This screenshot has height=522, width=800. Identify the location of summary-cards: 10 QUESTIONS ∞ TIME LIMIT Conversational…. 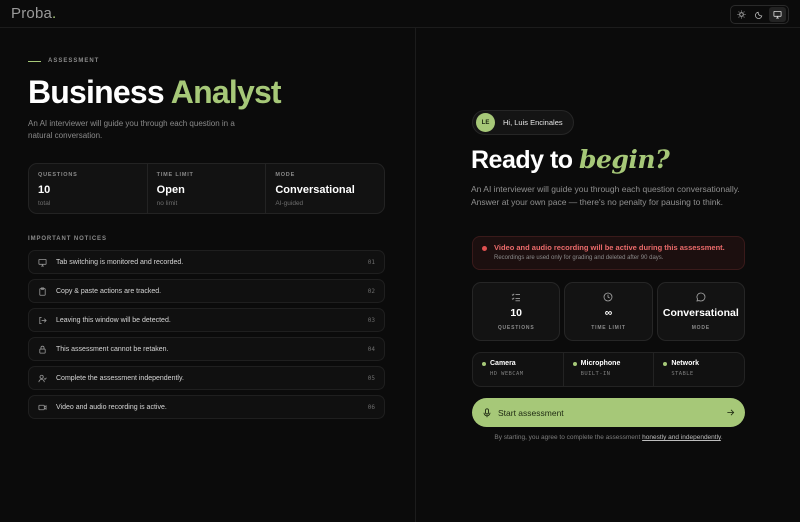
(608, 311).